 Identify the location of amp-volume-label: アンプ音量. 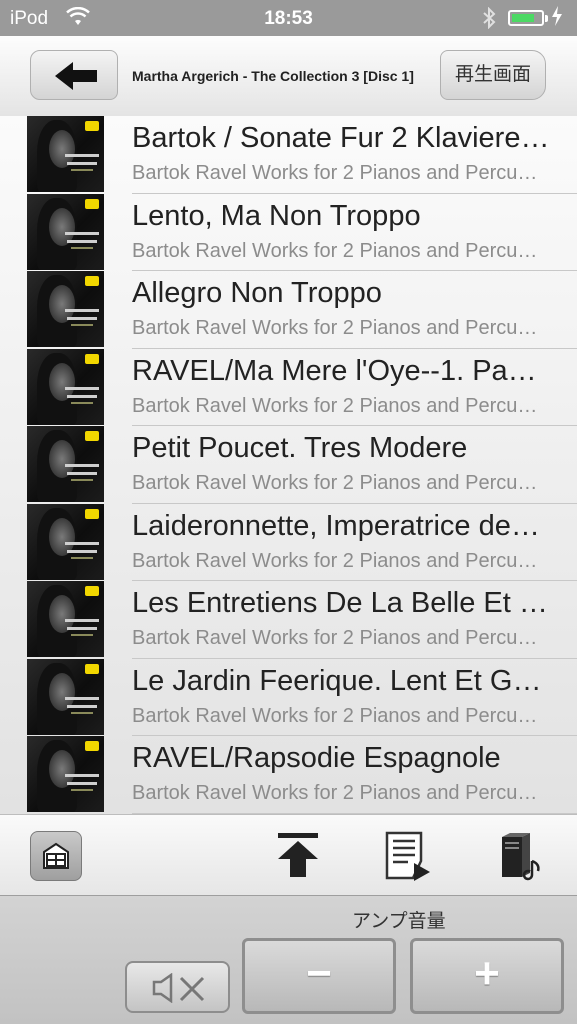
(399, 921).